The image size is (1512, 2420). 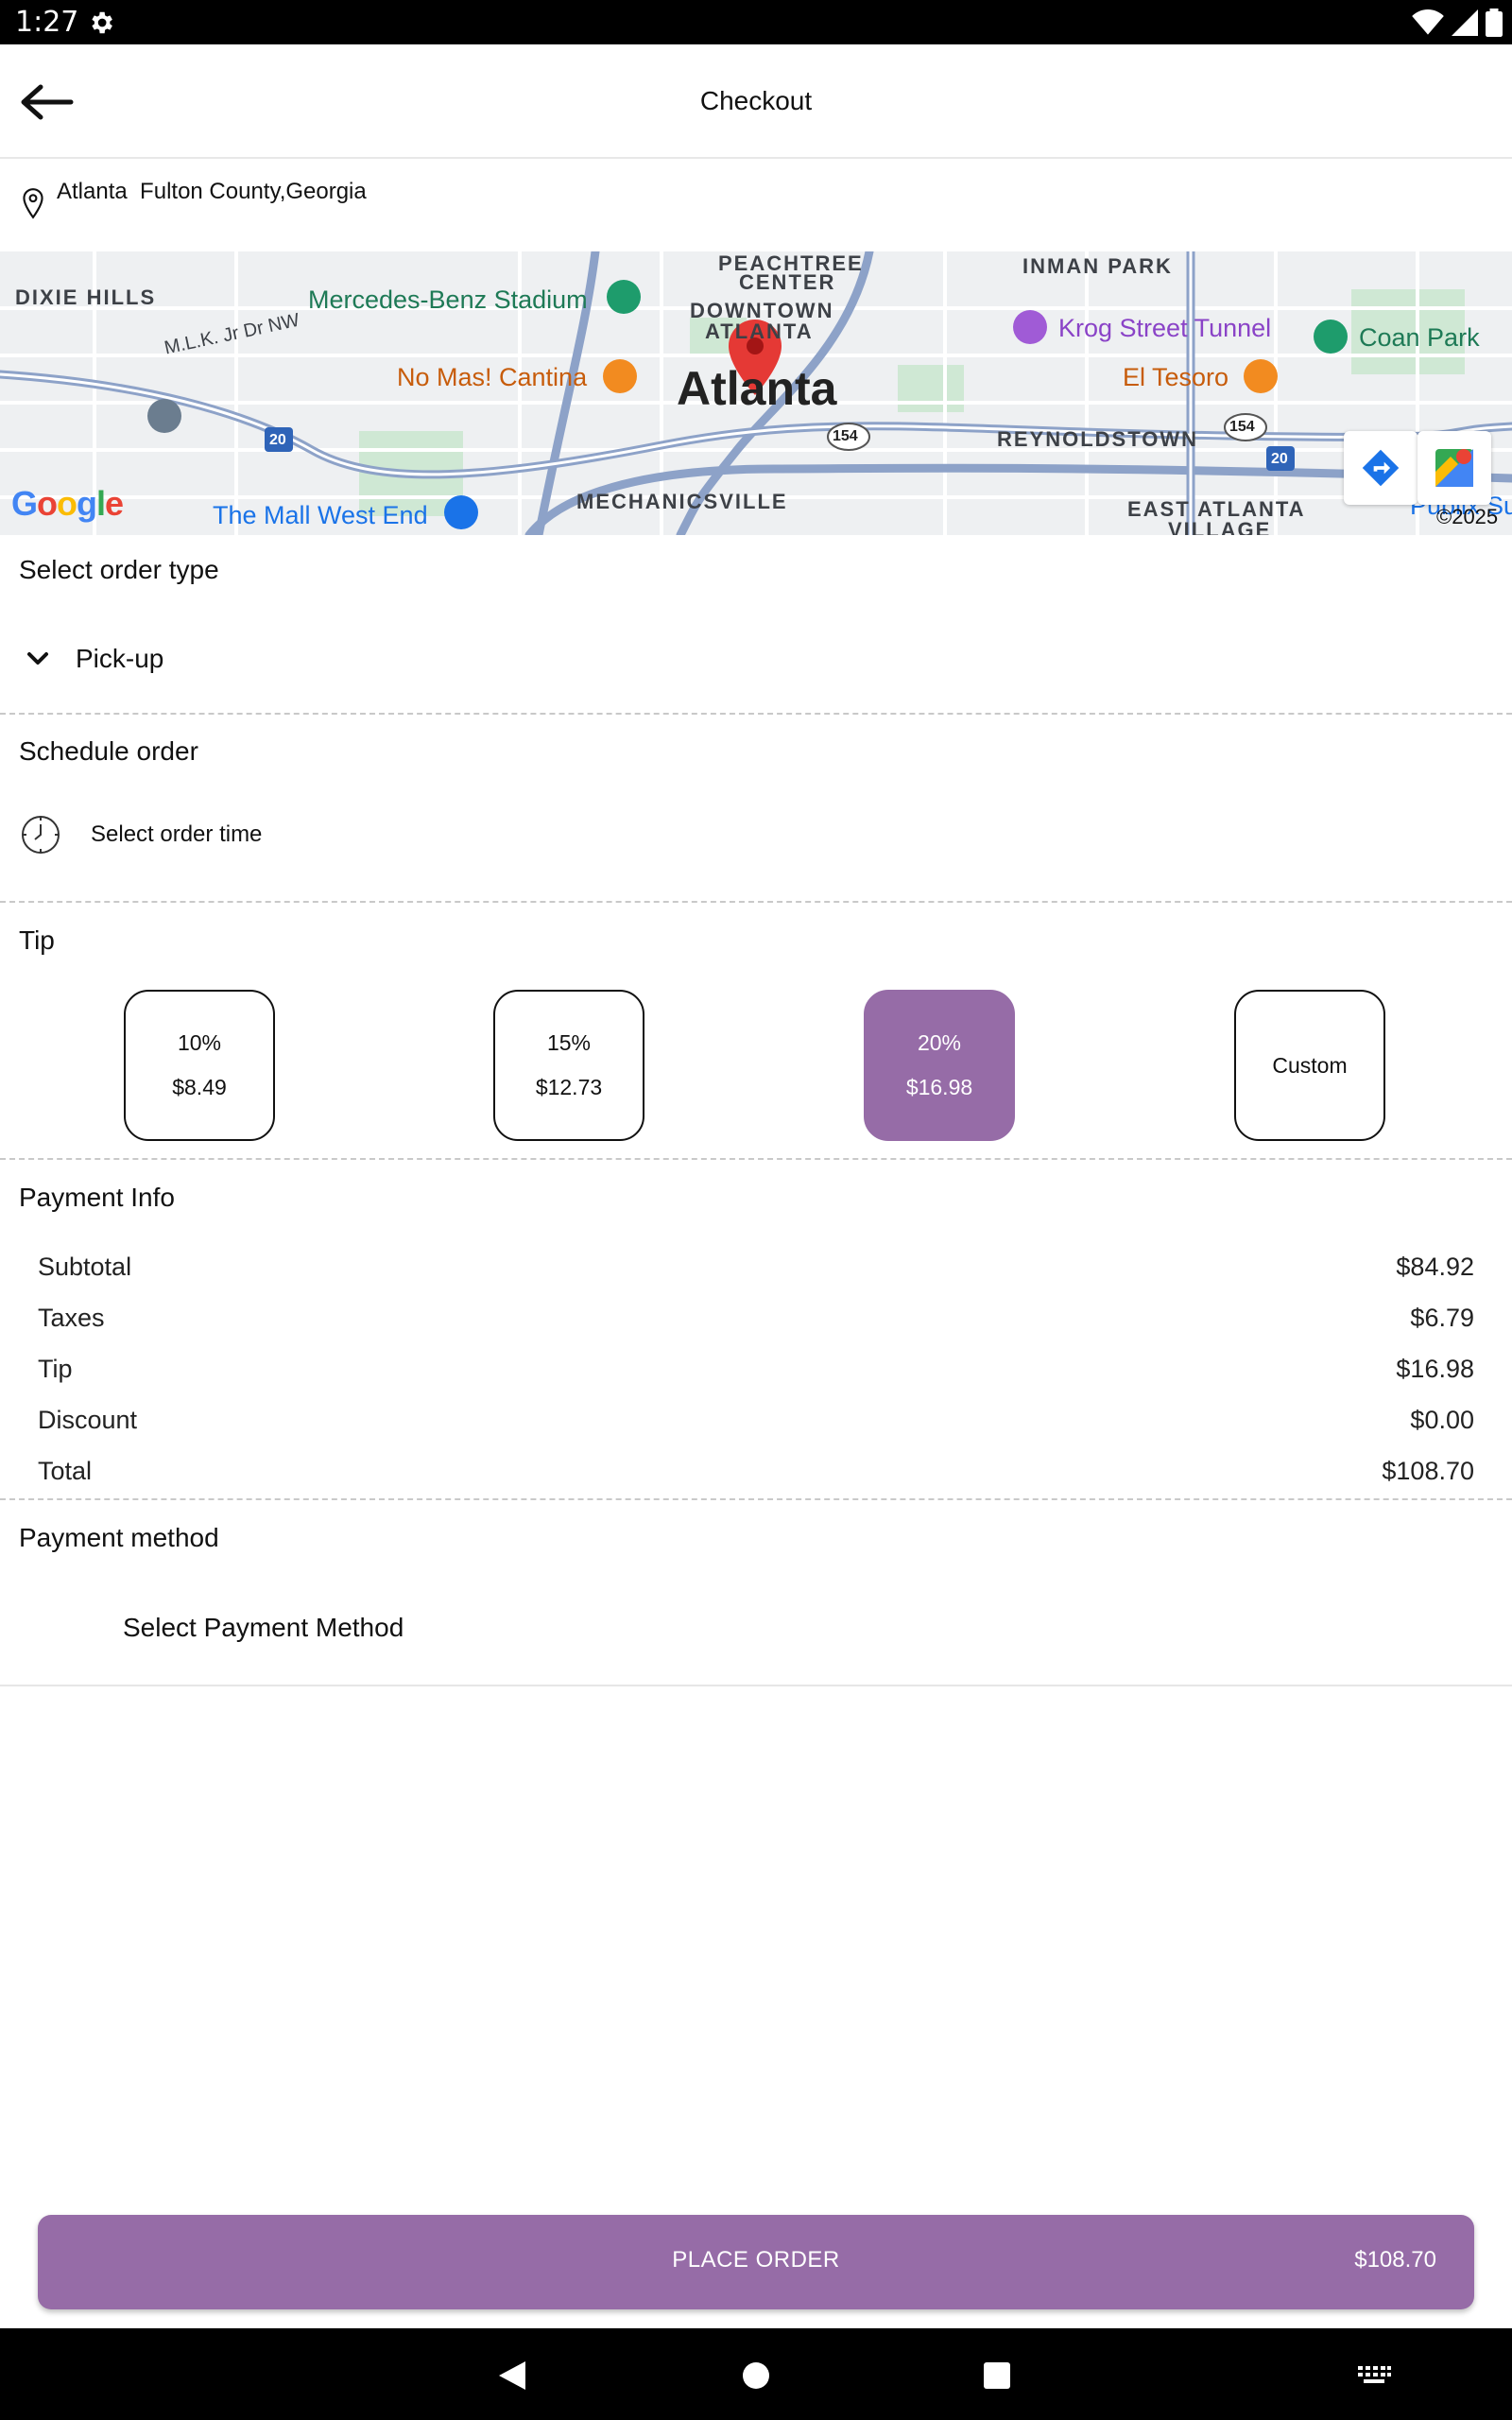 What do you see at coordinates (119, 1537) in the screenshot?
I see `payment-method-title: Payment method` at bounding box center [119, 1537].